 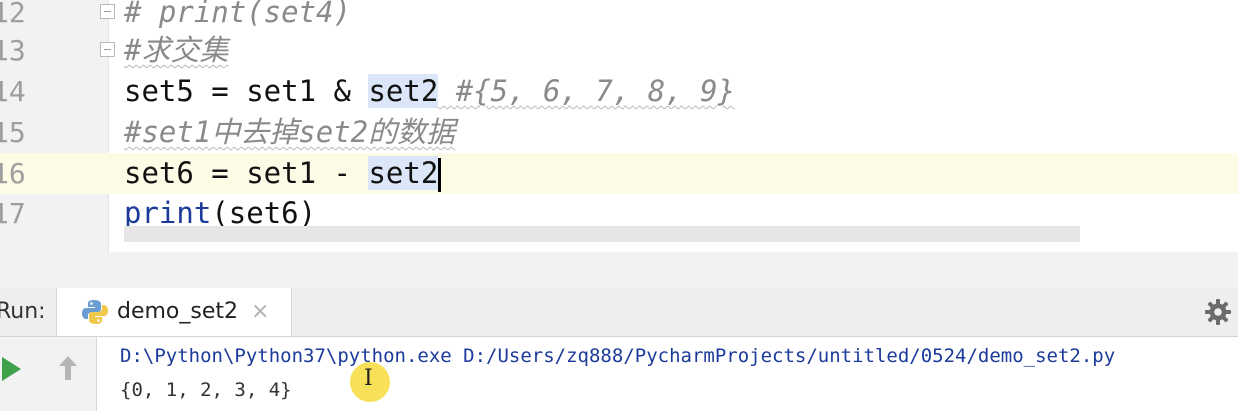 I want to click on builtin-function: print, so click(x=168, y=213).